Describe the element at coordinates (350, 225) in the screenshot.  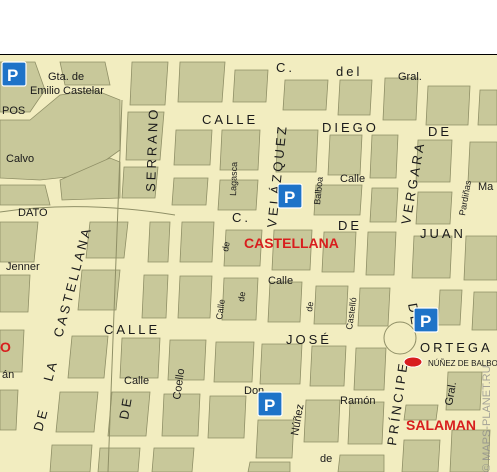
I see `label-de-mid: DE` at that location.